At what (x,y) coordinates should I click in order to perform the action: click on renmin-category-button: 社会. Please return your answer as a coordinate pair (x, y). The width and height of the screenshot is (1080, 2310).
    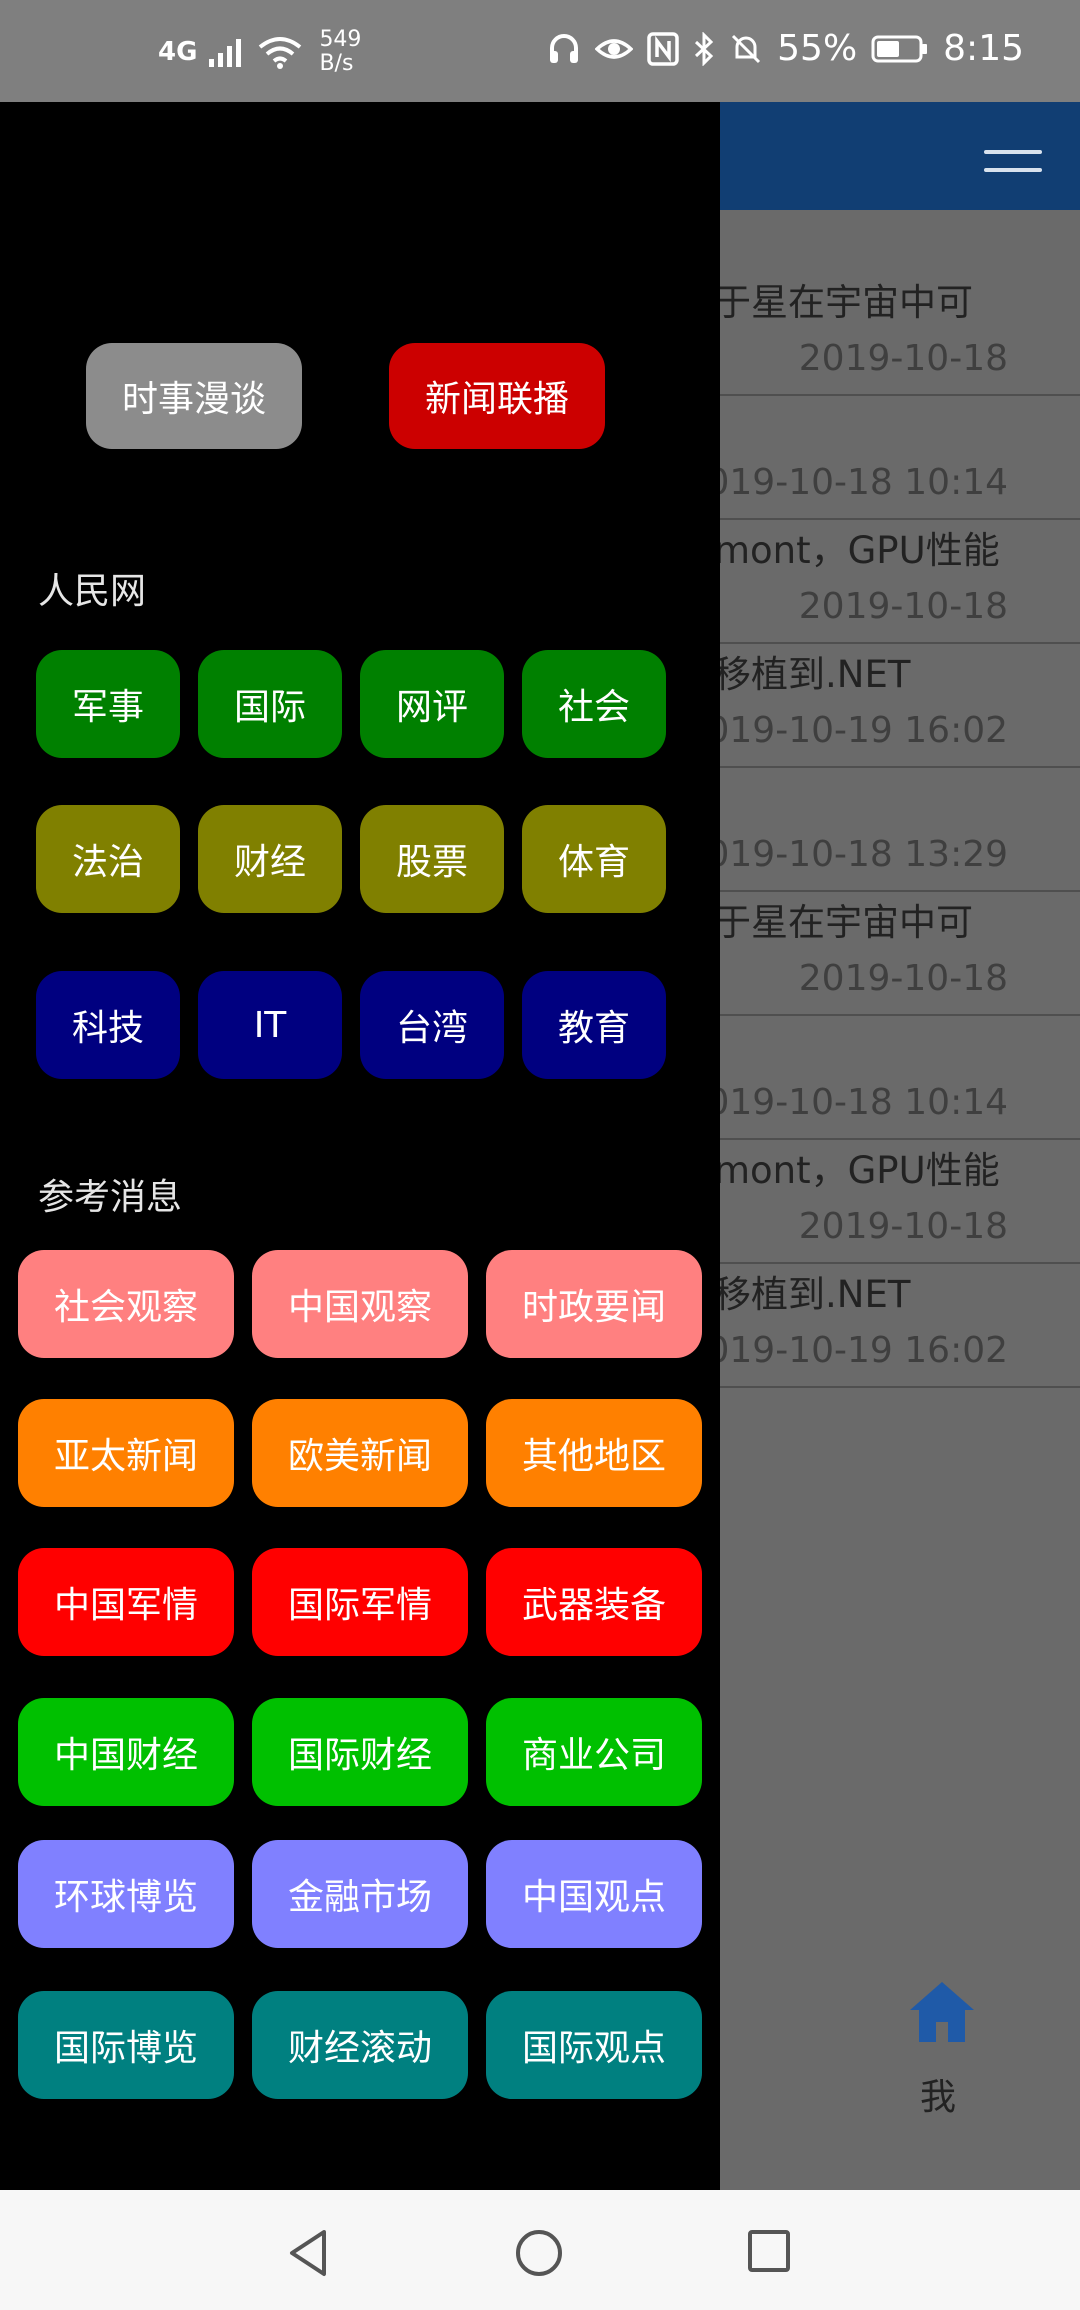
    Looking at the image, I should click on (594, 704).